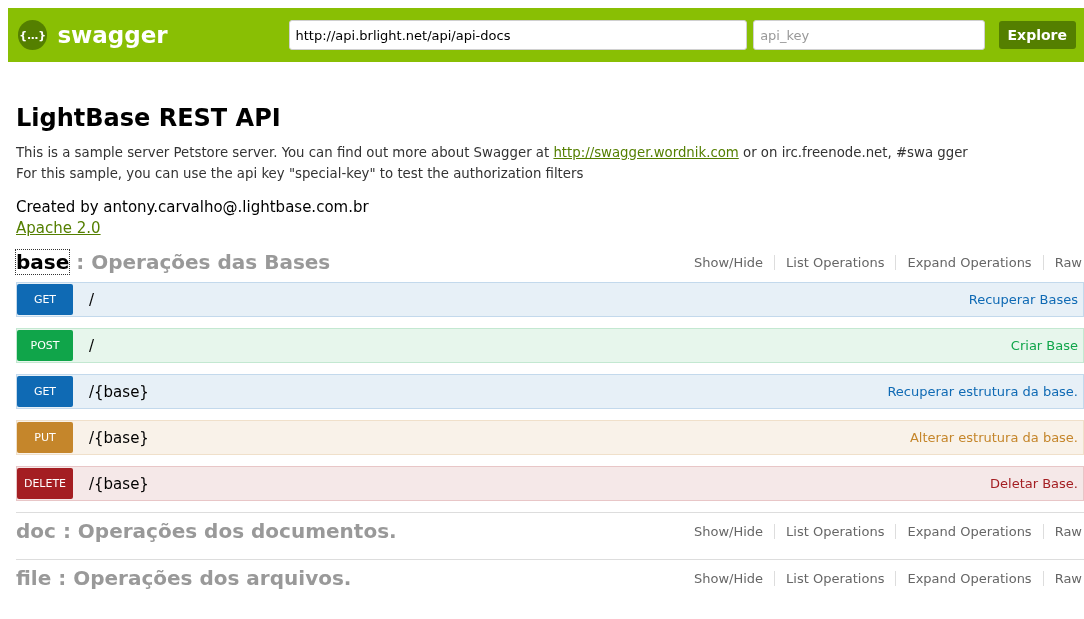  Describe the element at coordinates (518, 35) in the screenshot. I see `url-field: http://api.brlight.net/api/api-docs` at that location.